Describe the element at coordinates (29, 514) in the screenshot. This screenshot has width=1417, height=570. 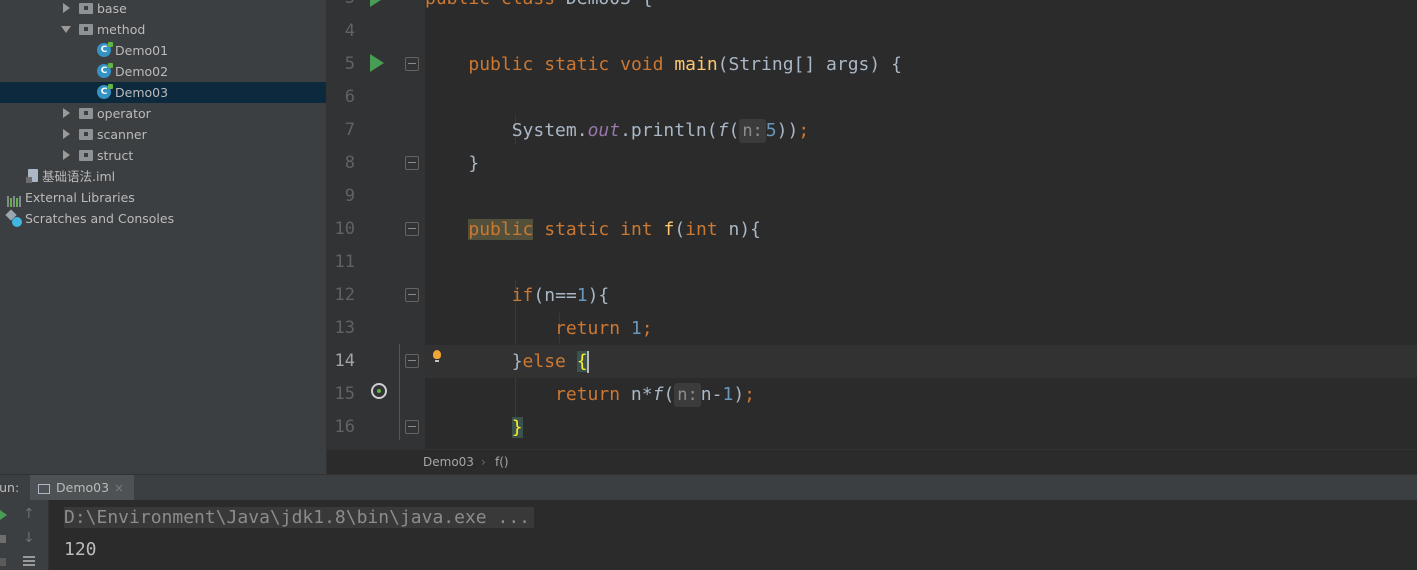
I see `arrow-up-icon: ↑` at that location.